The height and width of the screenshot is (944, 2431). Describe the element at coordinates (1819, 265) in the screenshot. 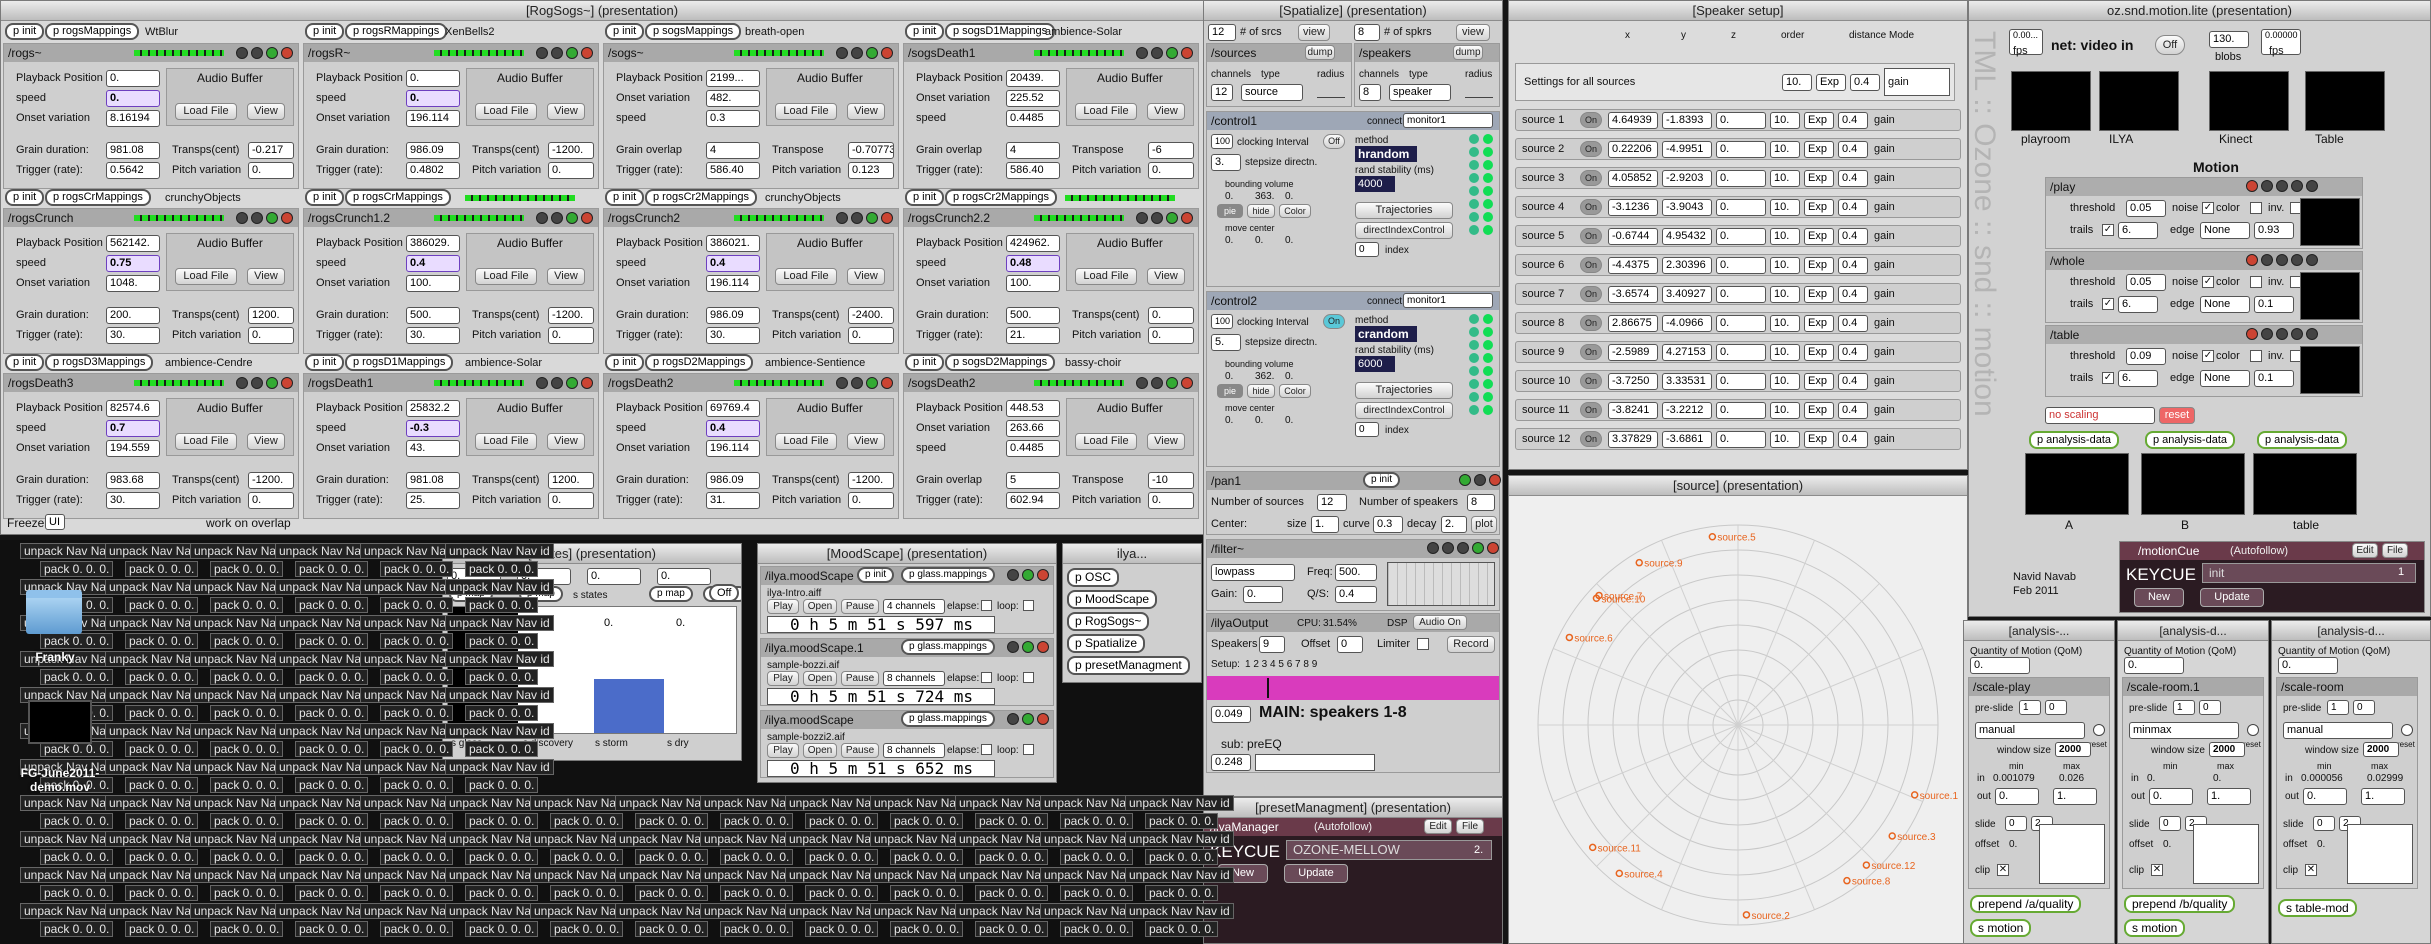

I see `mode-menu: Exp` at that location.